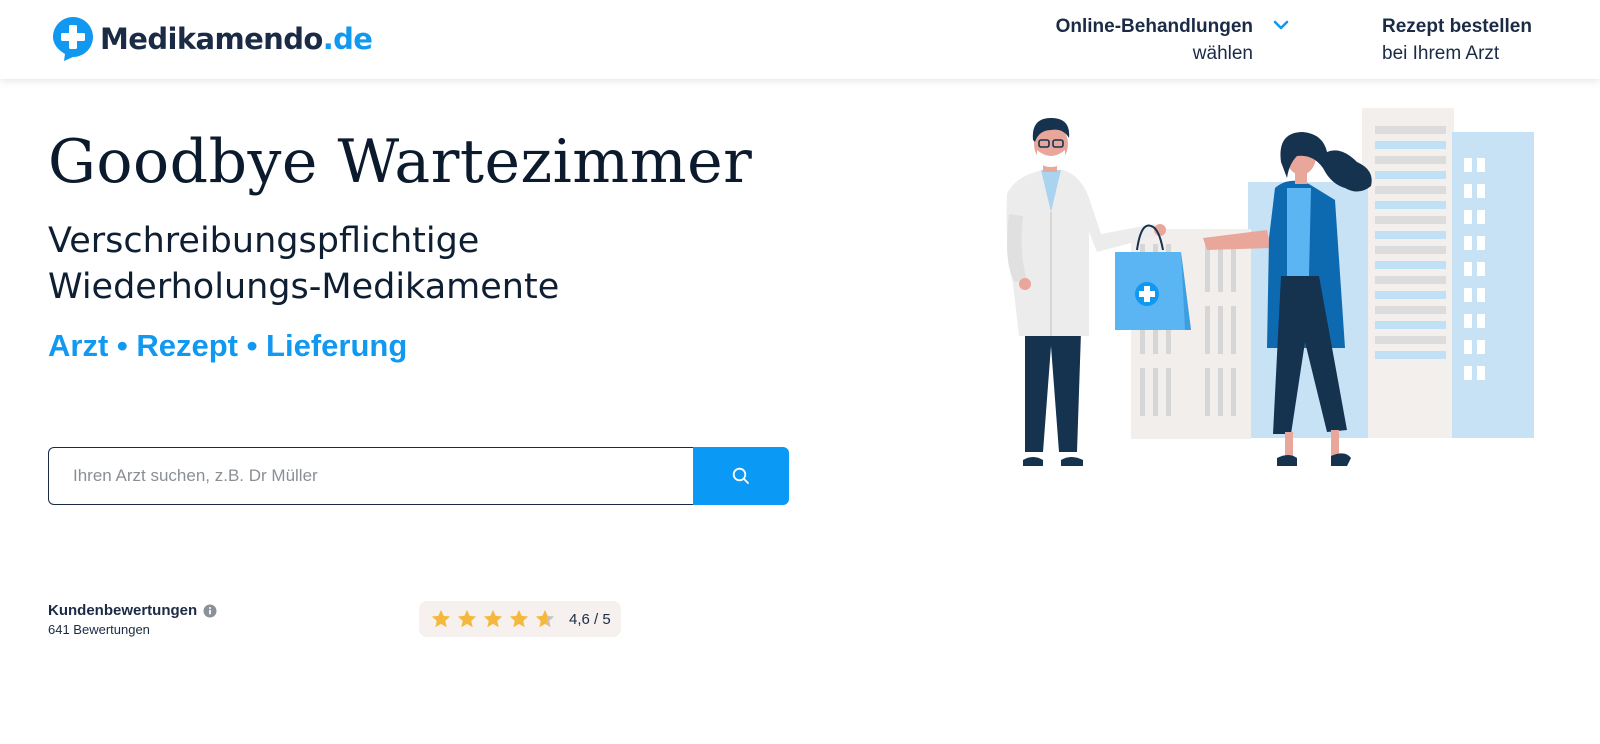 The height and width of the screenshot is (744, 1600). I want to click on hero-title: Goodbye Wartezimmer, so click(400, 162).